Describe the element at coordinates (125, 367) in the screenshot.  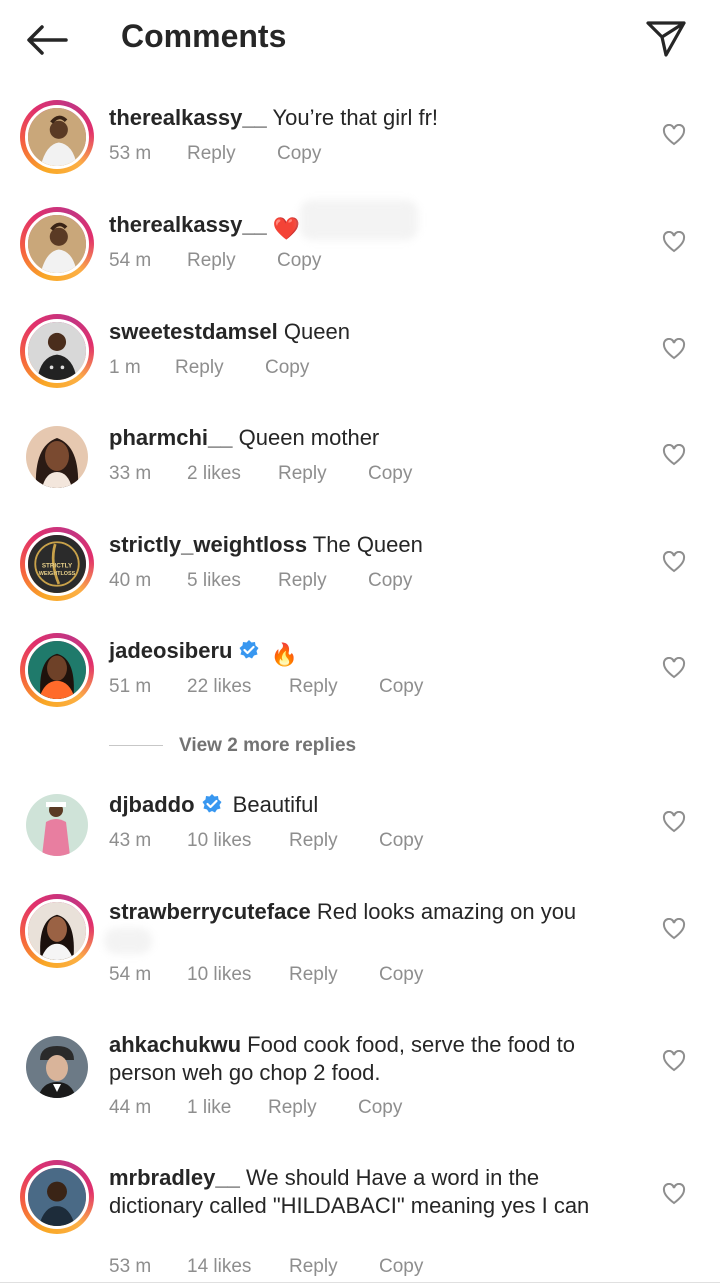
I see `comment-time: 1 m` at that location.